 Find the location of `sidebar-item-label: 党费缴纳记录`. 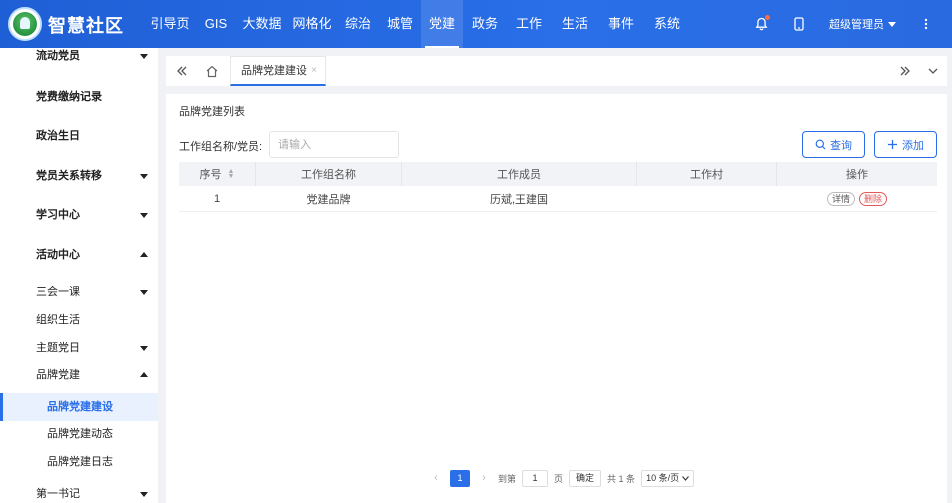

sidebar-item-label: 党费缴纳记录 is located at coordinates (69, 97).